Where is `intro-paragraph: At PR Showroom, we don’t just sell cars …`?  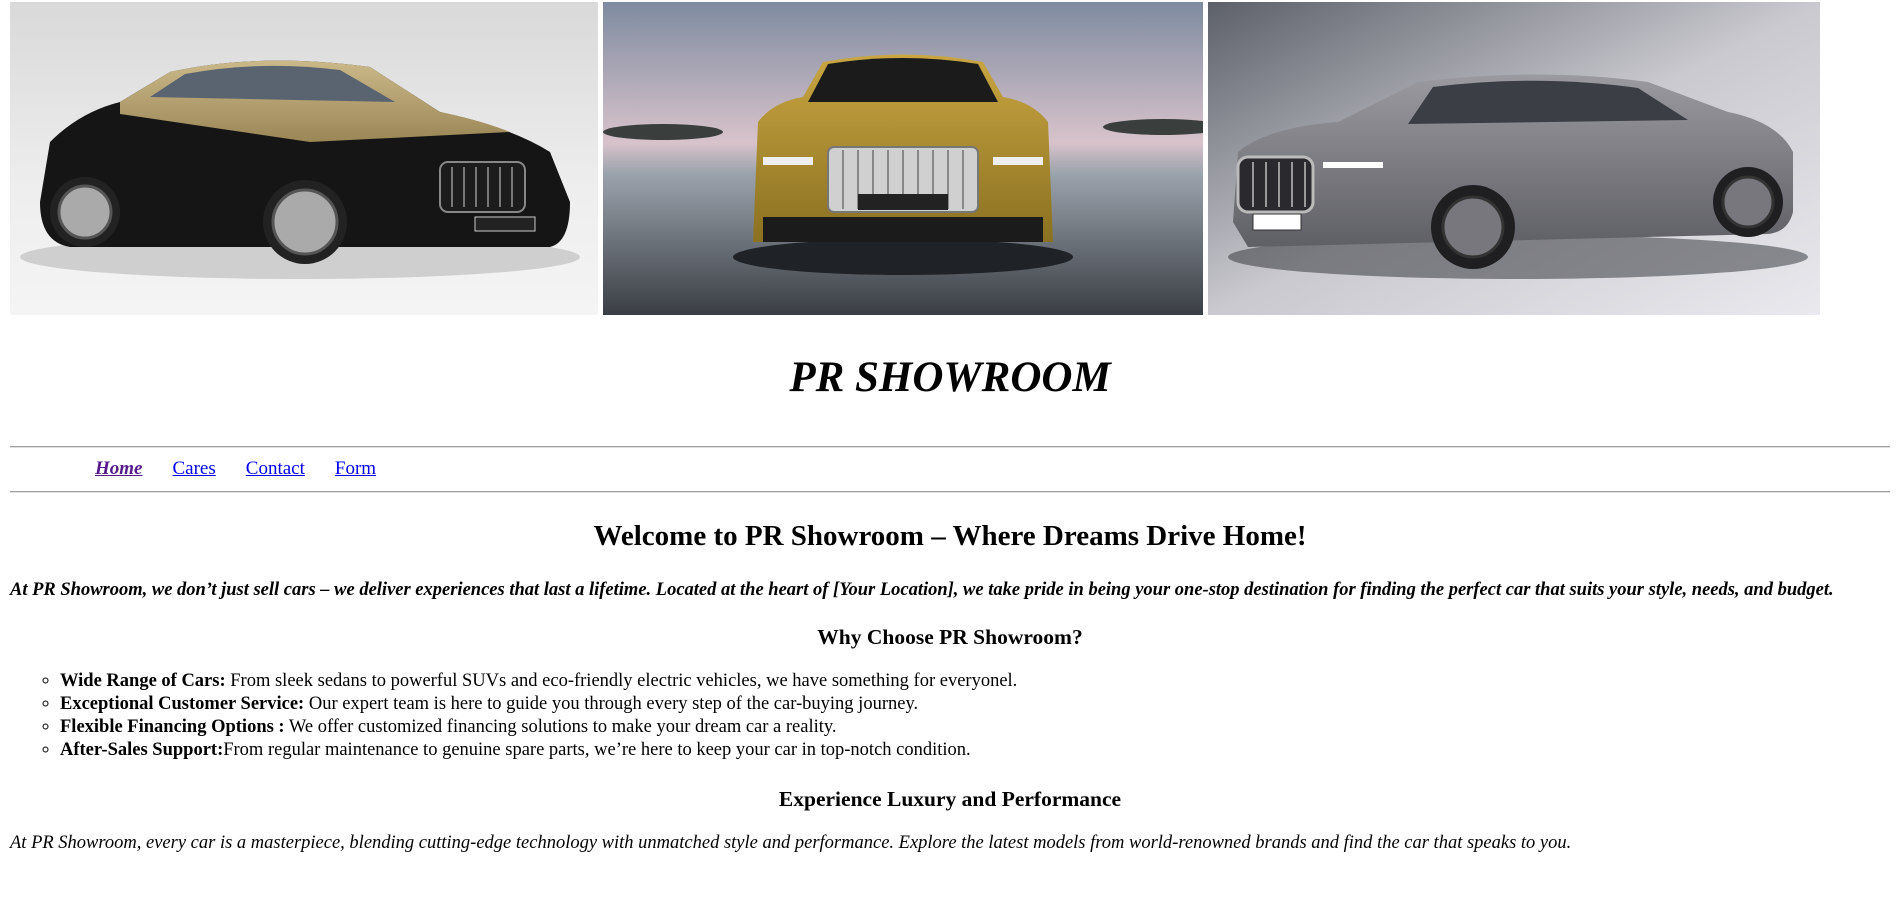
intro-paragraph: At PR Showroom, we don’t just sell cars … is located at coordinates (922, 590).